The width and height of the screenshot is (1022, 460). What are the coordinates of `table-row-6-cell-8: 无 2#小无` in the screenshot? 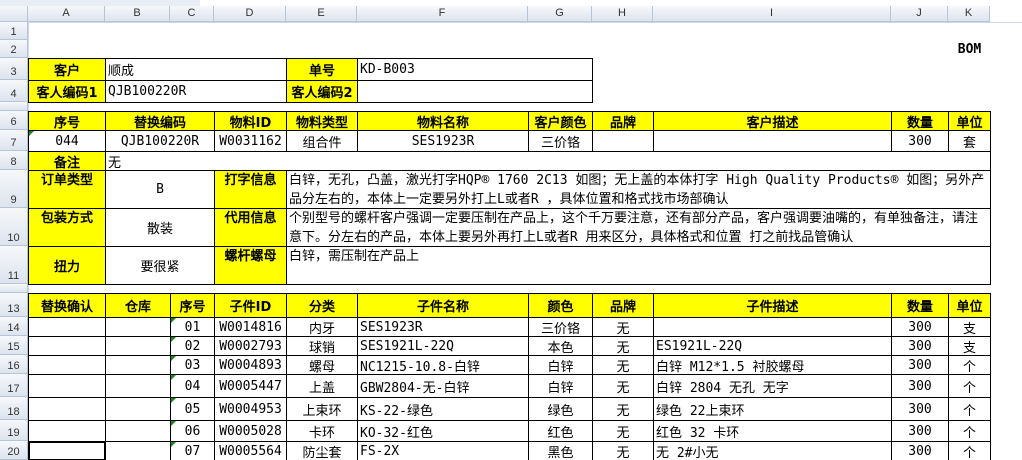 It's located at (772, 450).